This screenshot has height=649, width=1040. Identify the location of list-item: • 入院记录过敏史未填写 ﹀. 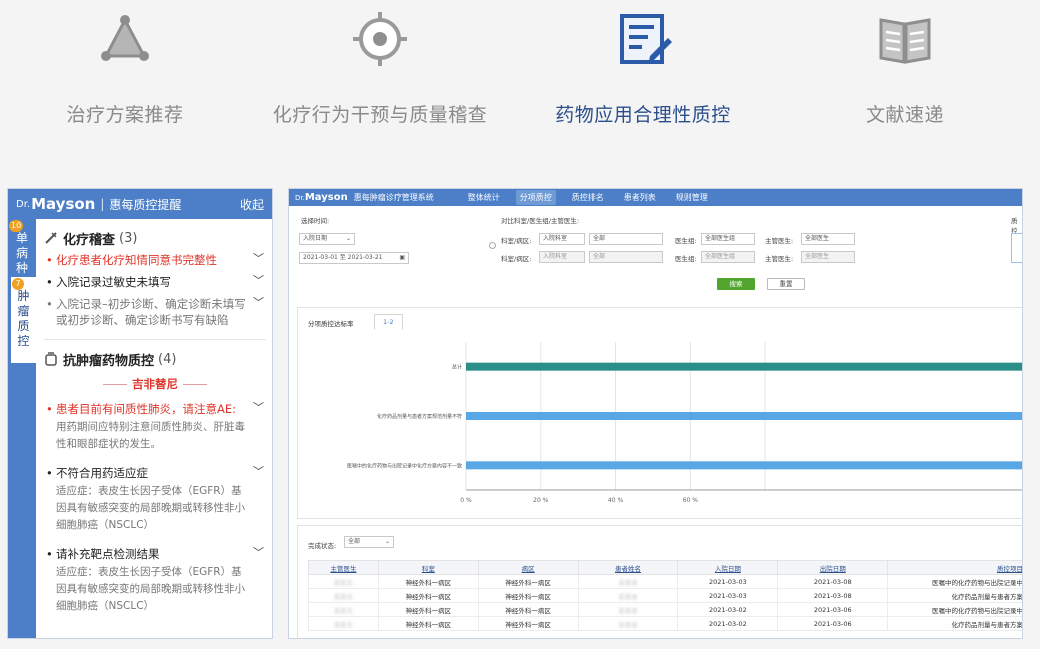
(155, 282).